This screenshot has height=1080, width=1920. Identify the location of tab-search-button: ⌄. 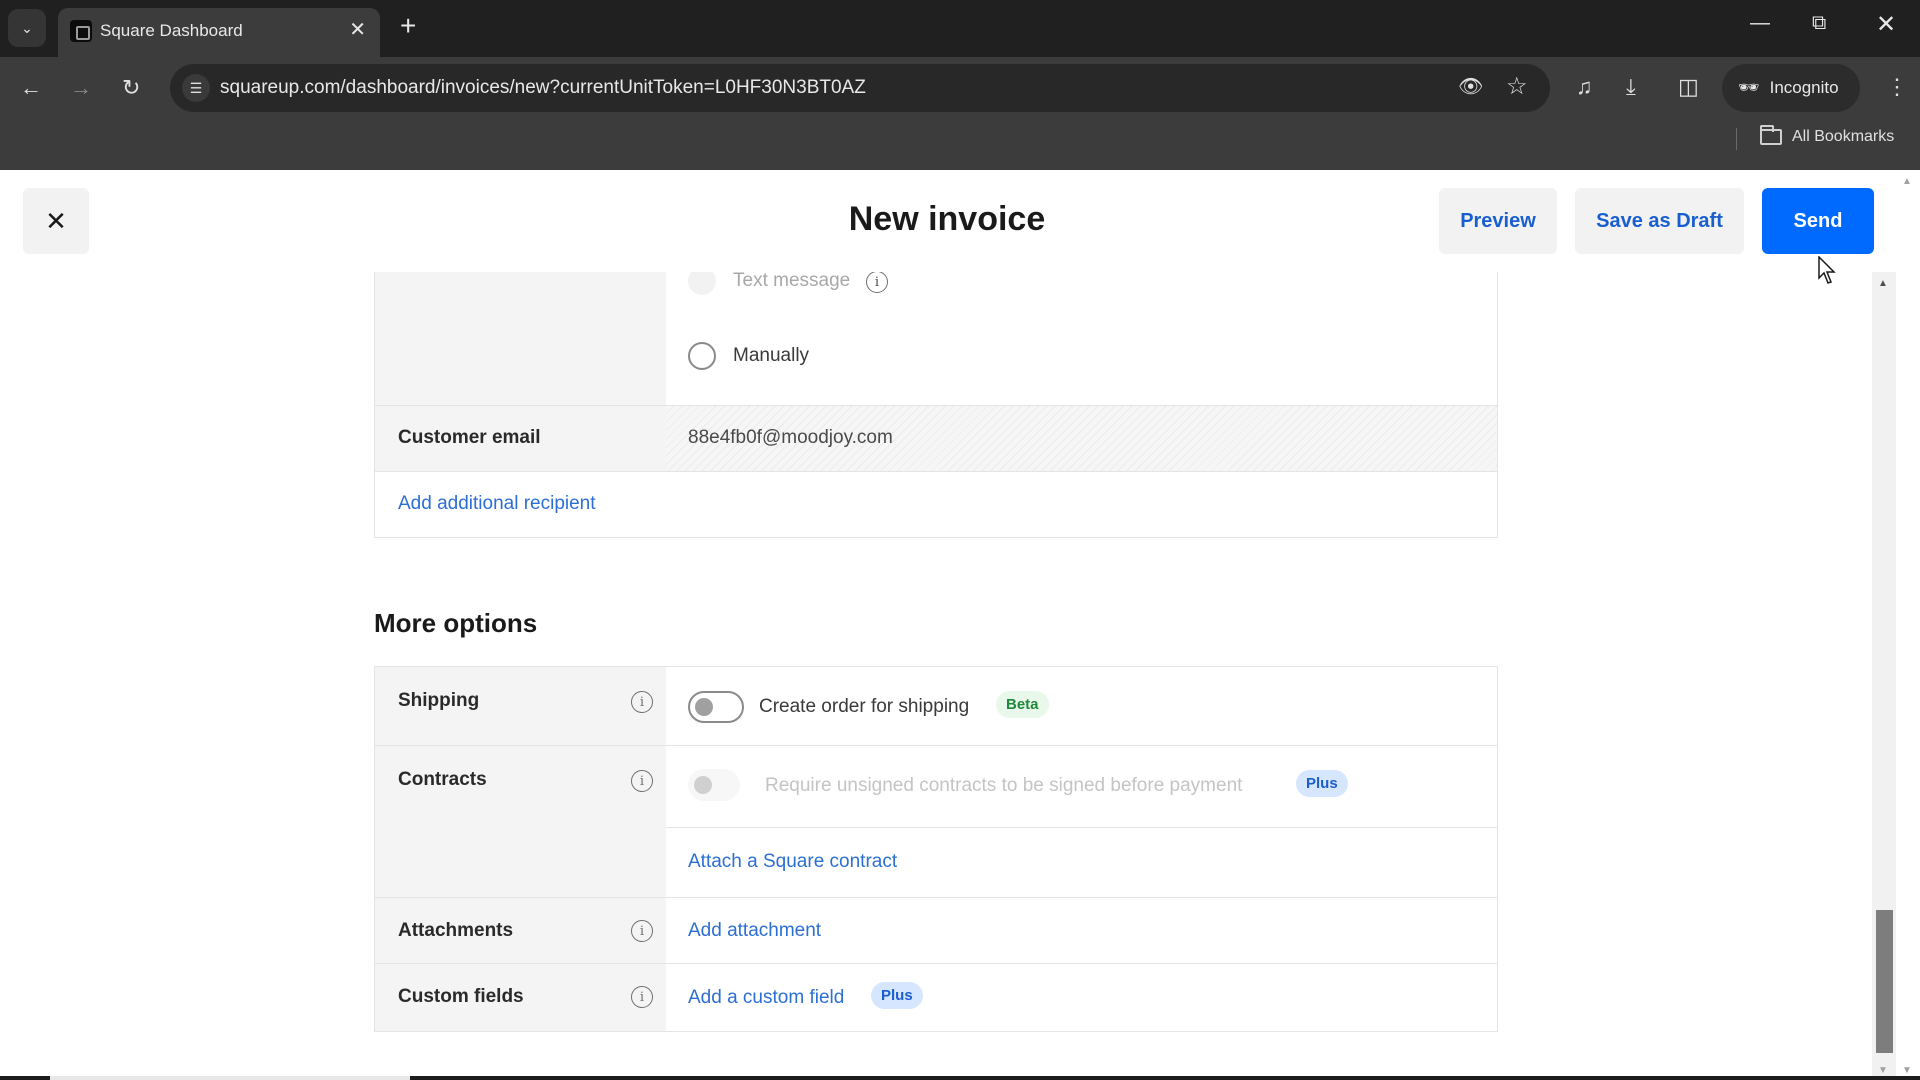
(27, 28).